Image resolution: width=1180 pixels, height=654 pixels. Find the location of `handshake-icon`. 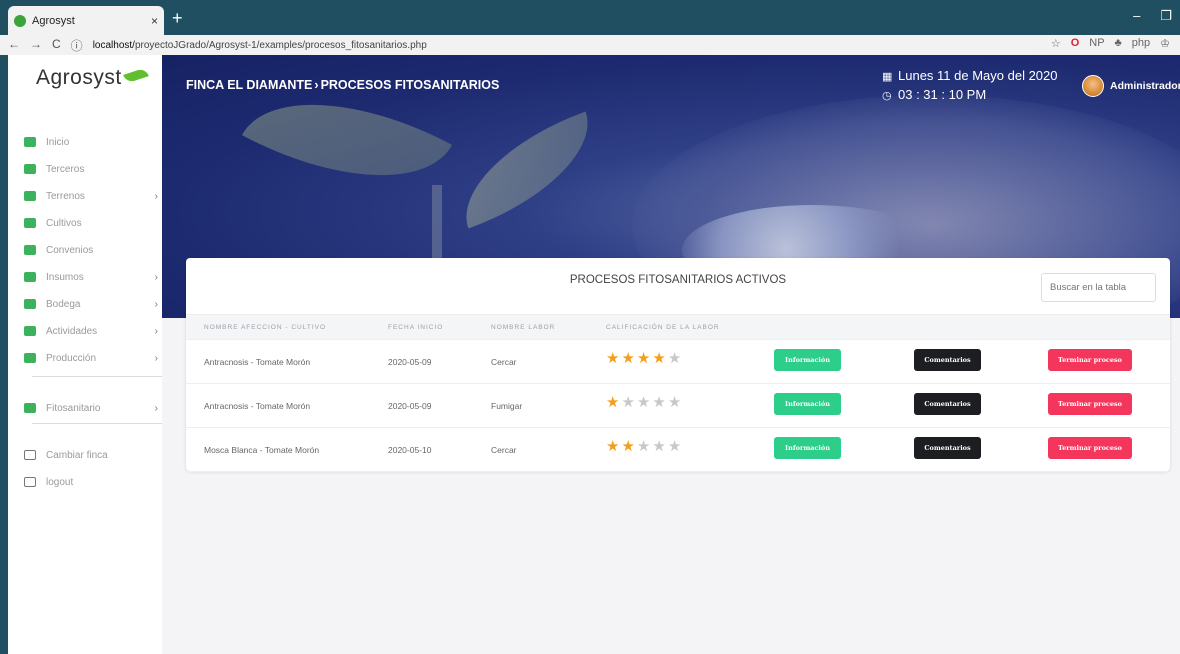

handshake-icon is located at coordinates (30, 250).